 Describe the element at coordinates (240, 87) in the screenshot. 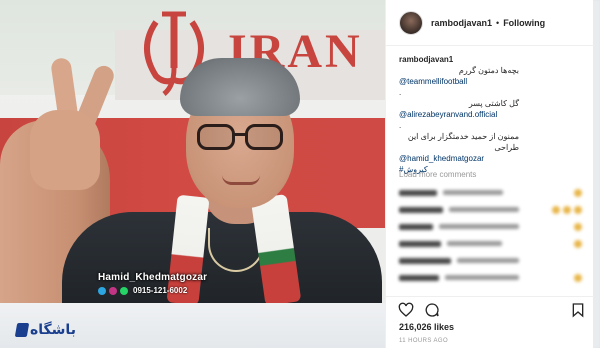

I see `person-hair` at that location.